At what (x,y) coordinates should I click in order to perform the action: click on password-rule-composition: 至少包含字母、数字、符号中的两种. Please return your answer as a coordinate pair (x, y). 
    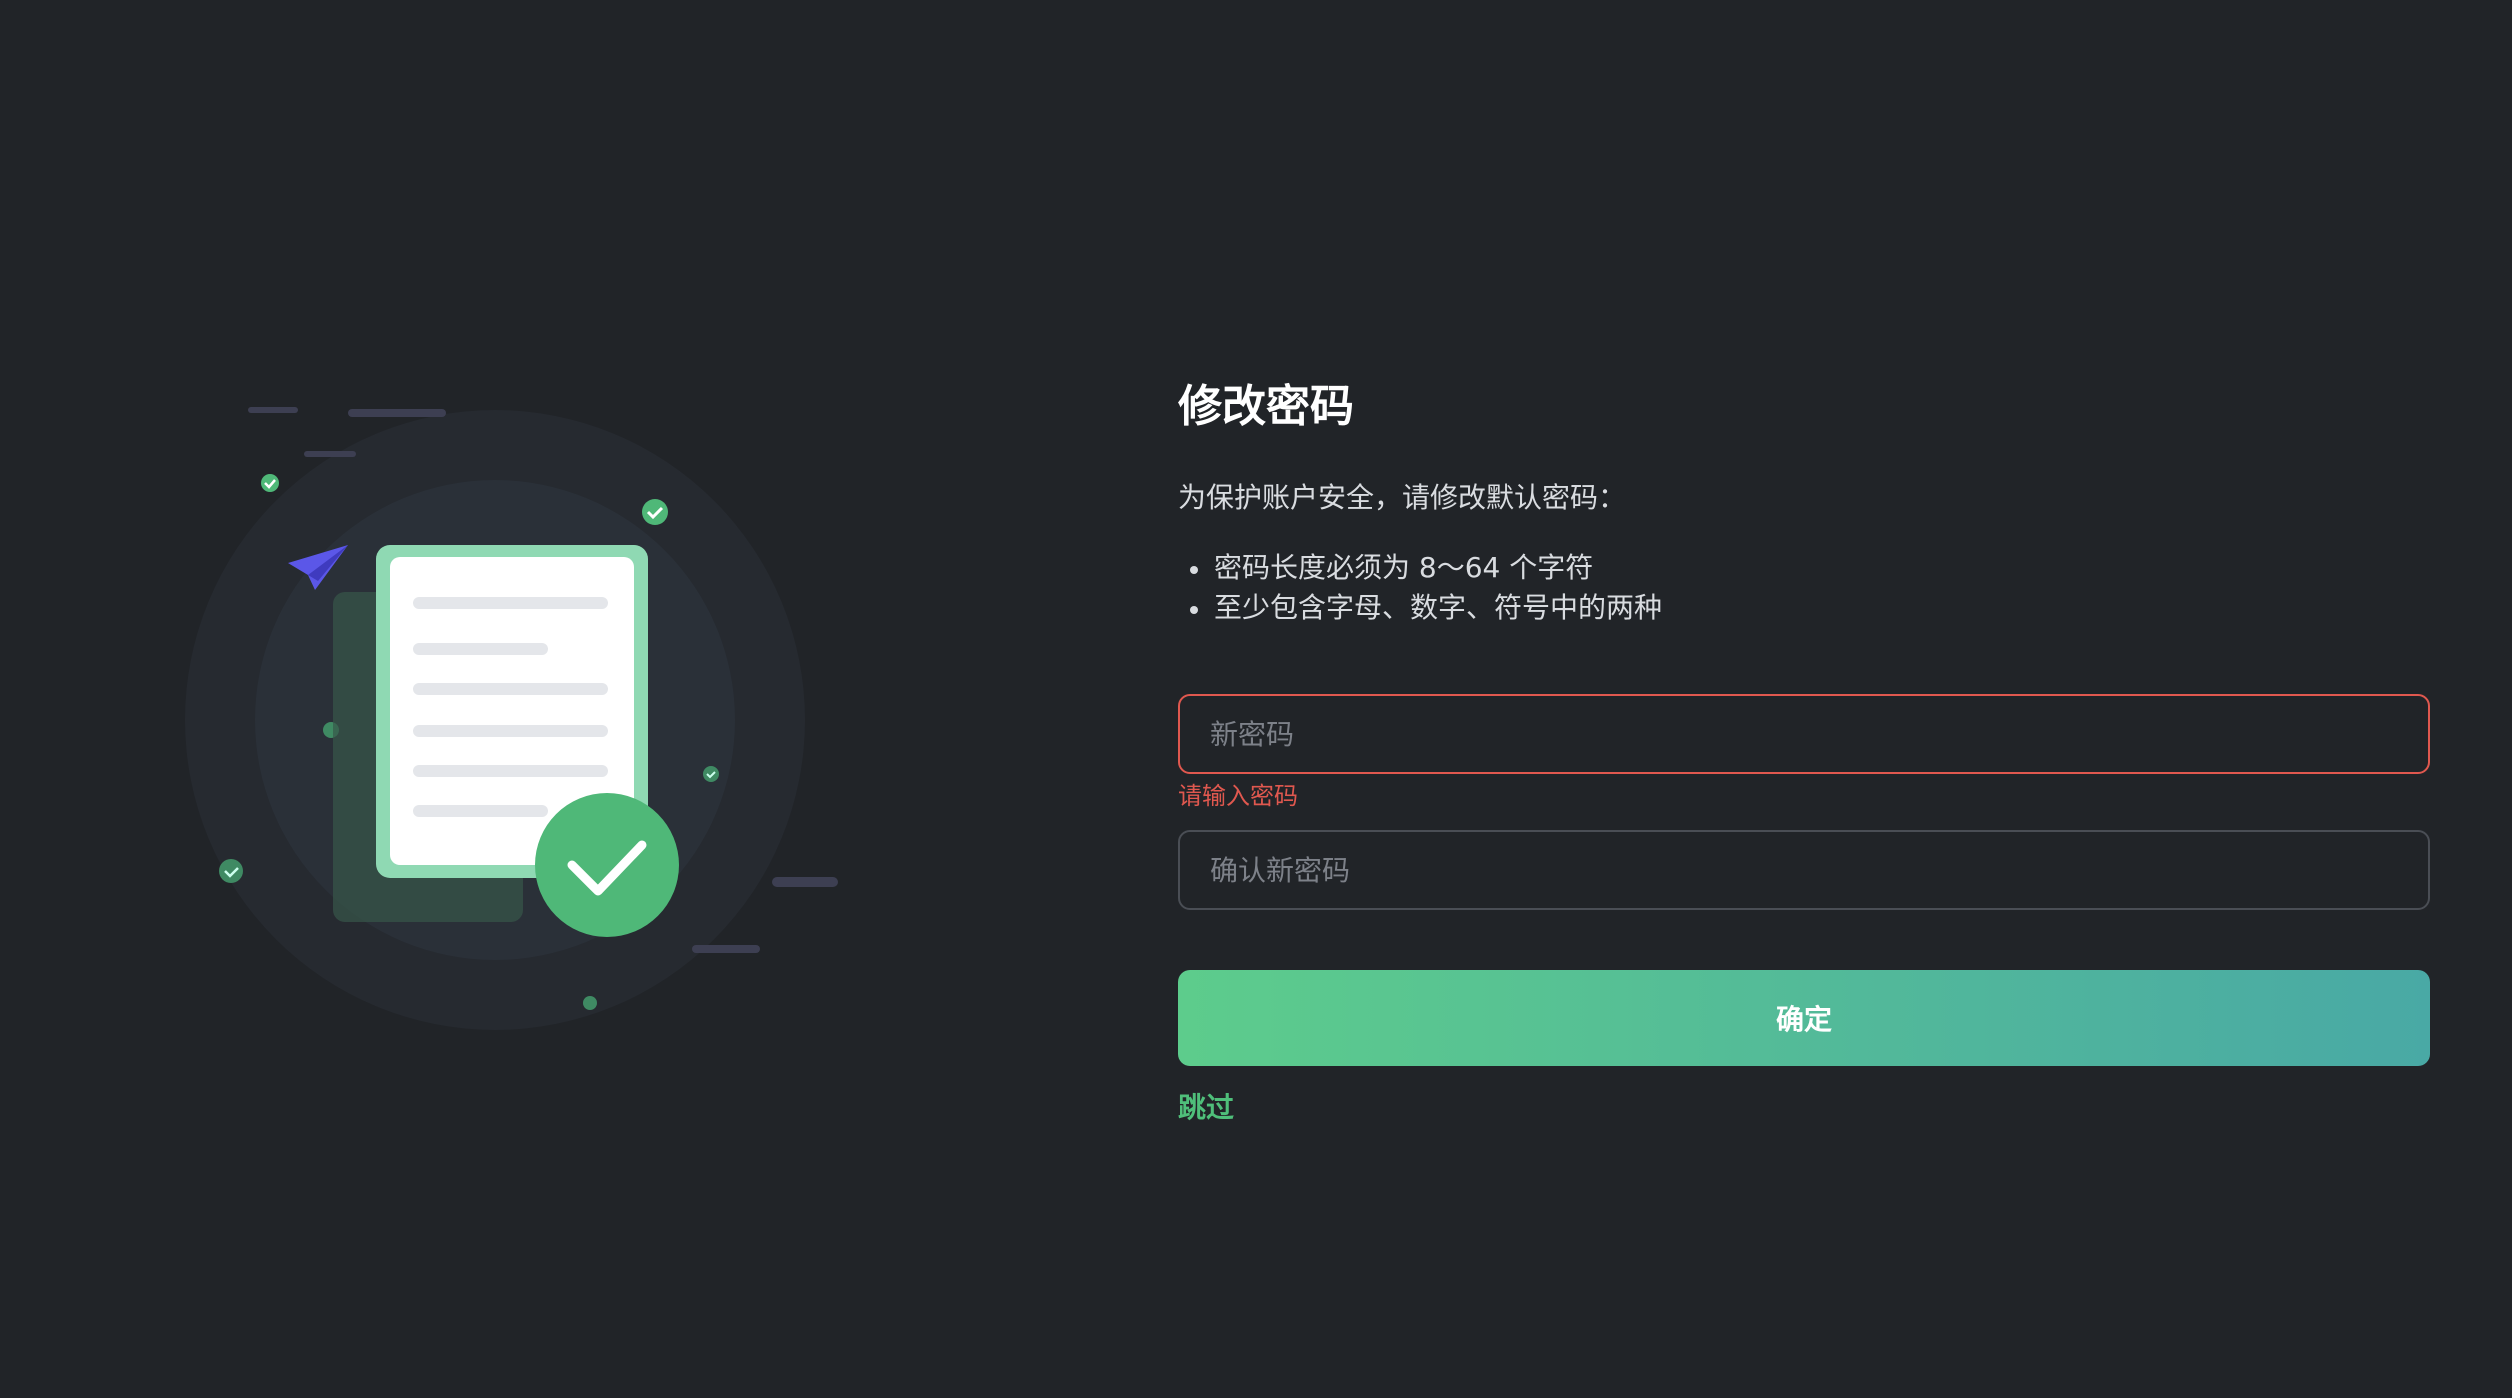
    Looking at the image, I should click on (1804, 608).